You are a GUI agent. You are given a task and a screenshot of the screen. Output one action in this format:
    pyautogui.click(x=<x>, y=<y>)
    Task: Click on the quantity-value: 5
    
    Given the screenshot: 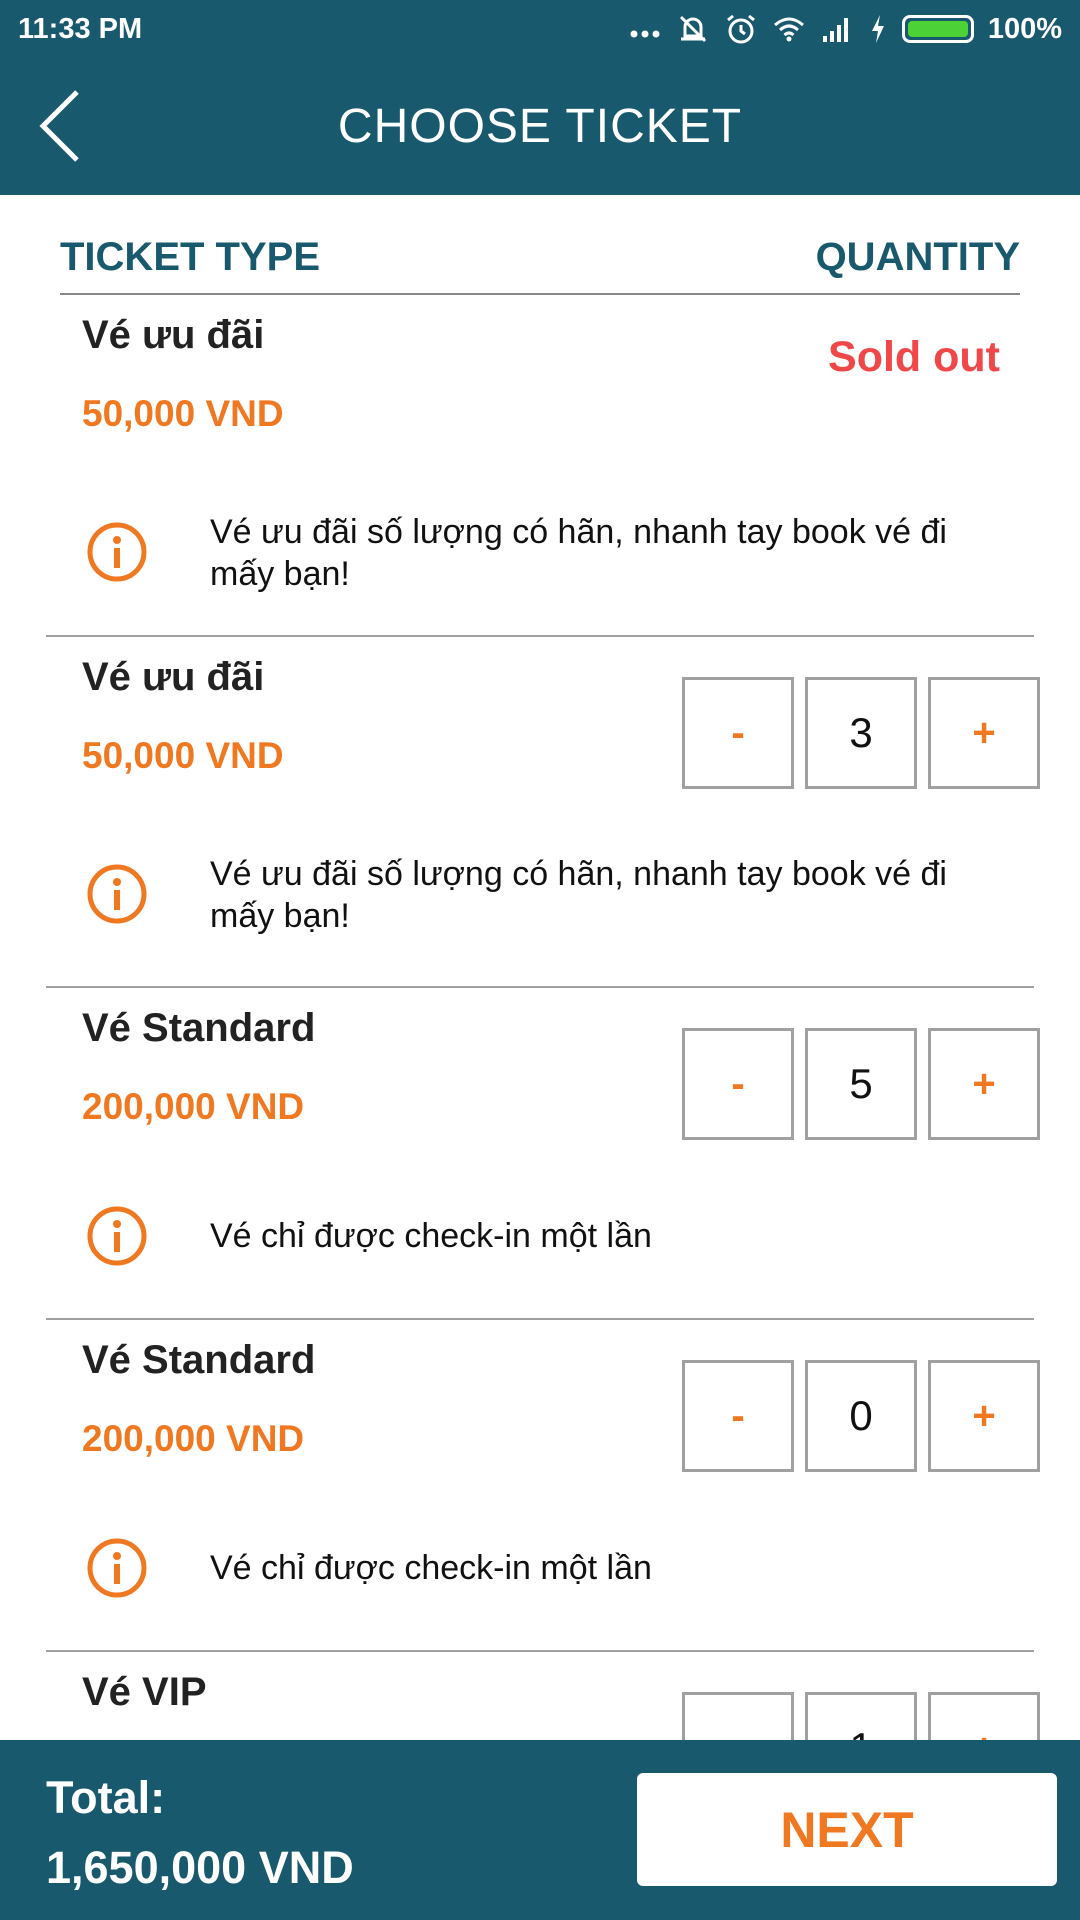 What is the action you would take?
    pyautogui.click(x=861, y=1084)
    